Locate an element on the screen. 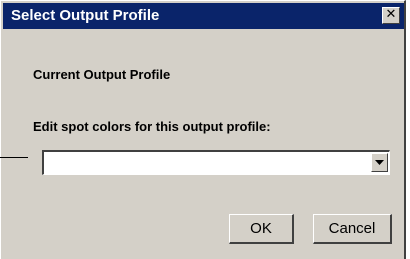 Image resolution: width=410 pixels, height=259 pixels. close-button: ✕ is located at coordinates (391, 15).